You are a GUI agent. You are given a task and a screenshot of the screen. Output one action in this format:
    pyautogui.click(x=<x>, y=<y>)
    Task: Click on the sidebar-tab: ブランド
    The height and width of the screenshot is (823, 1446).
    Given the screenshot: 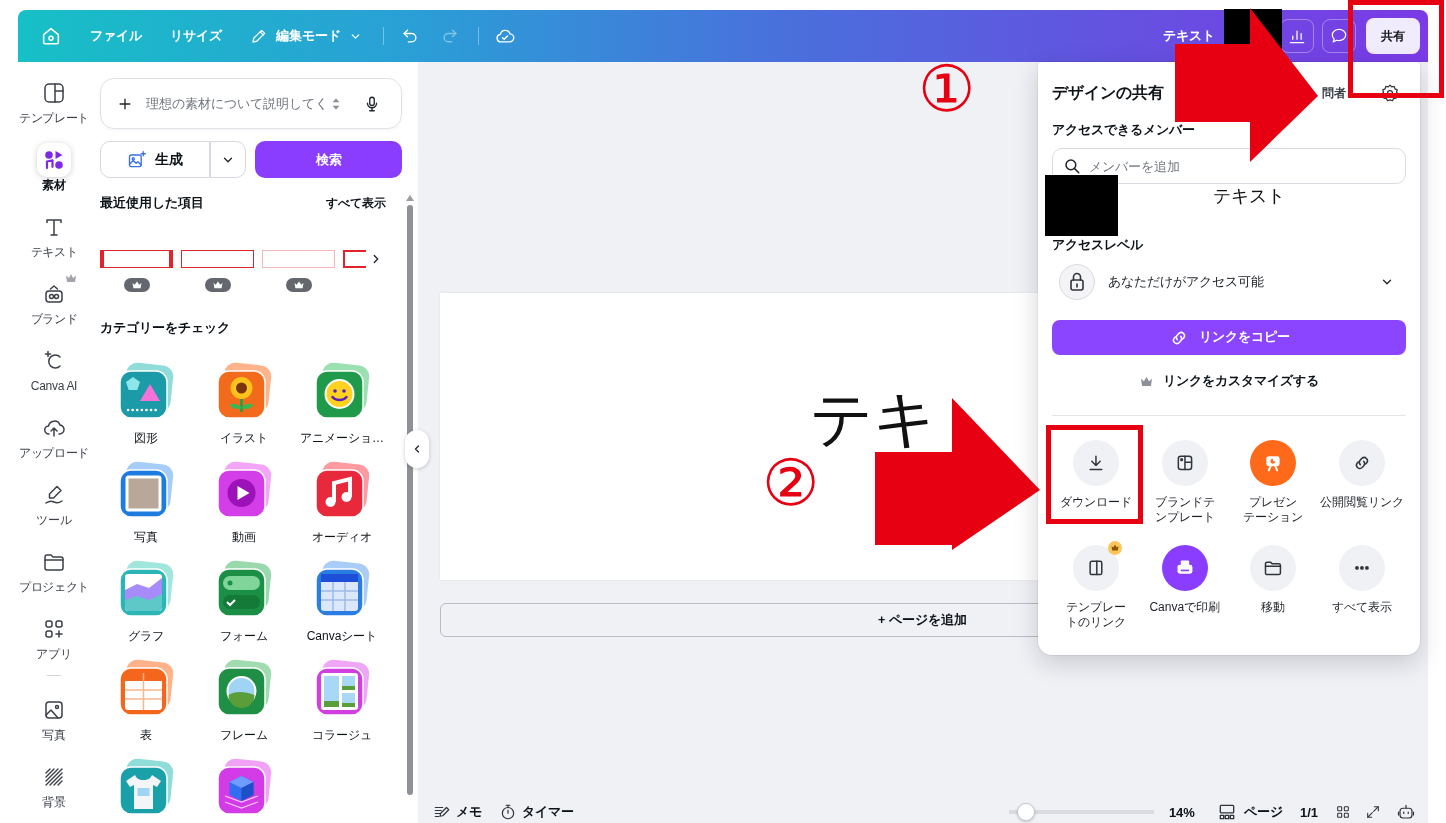 What is the action you would take?
    pyautogui.click(x=54, y=300)
    